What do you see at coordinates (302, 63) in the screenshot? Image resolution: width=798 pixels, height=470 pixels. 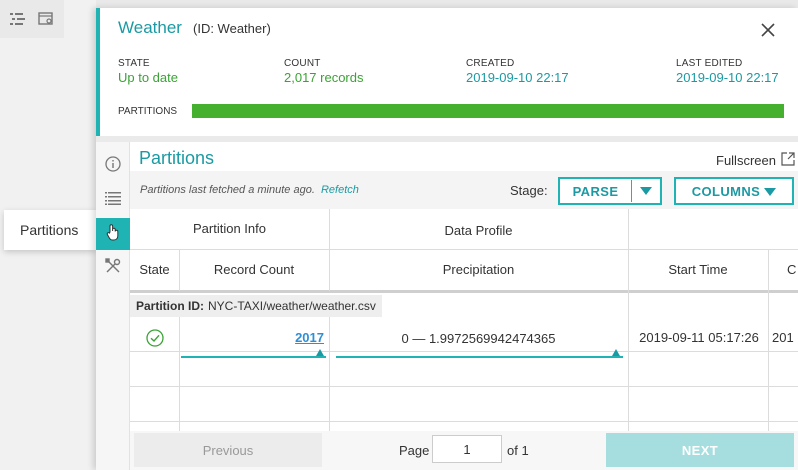 I see `count-label: COUNT` at bounding box center [302, 63].